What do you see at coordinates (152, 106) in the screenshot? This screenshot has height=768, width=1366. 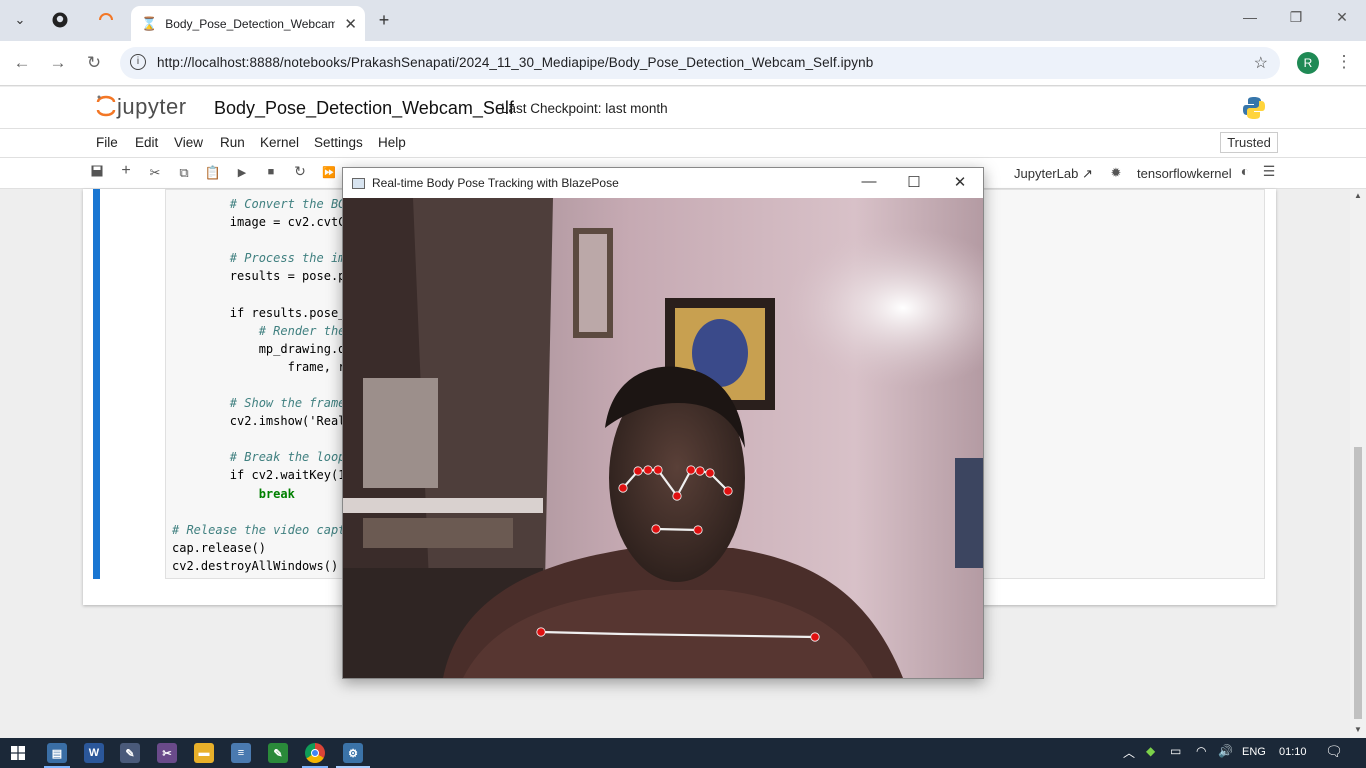 I see `jupyter-logo-text: jupyter` at bounding box center [152, 106].